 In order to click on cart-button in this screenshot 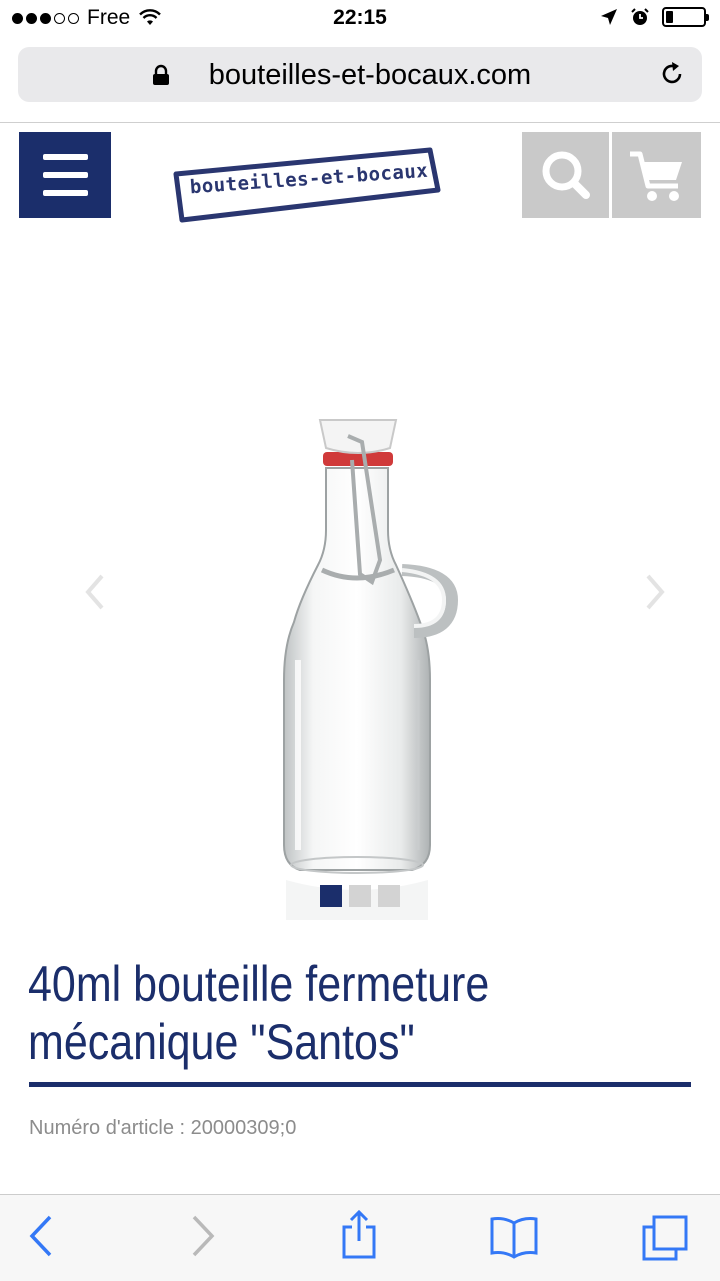, I will do `click(656, 175)`.